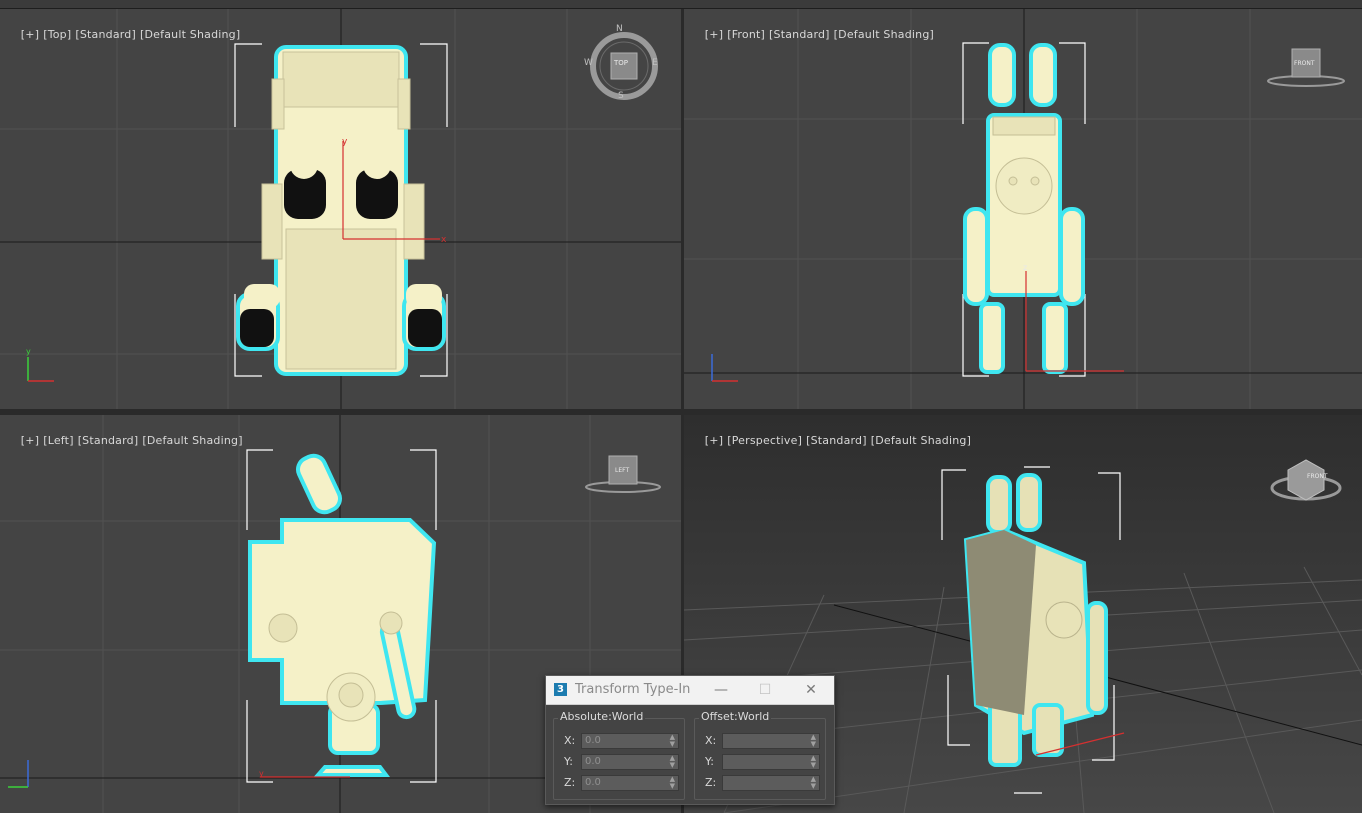 The image size is (1362, 813). What do you see at coordinates (568, 761) in the screenshot?
I see `absolute-y-label: Y:` at bounding box center [568, 761].